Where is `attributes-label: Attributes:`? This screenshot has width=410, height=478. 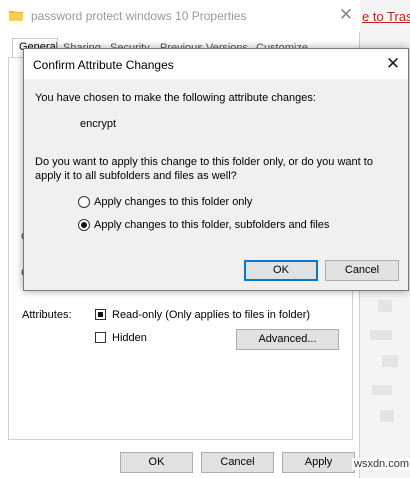
attributes-label: Attributes: is located at coordinates (47, 315).